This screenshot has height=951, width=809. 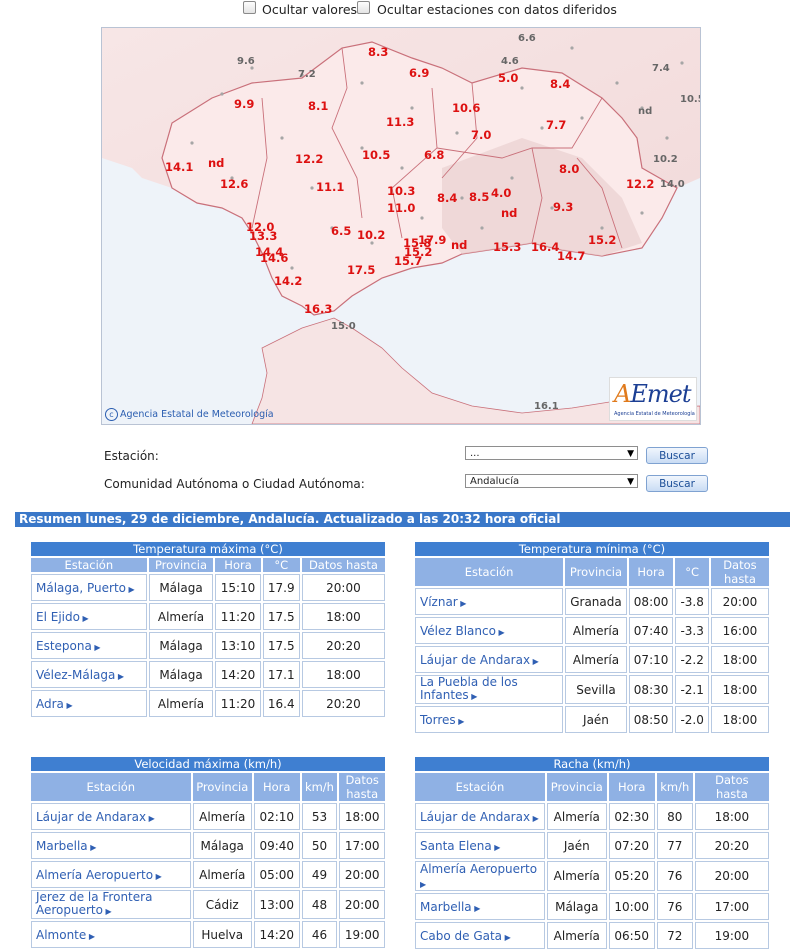 What do you see at coordinates (731, 787) in the screenshot?
I see `col-data-until: Datos hasta` at bounding box center [731, 787].